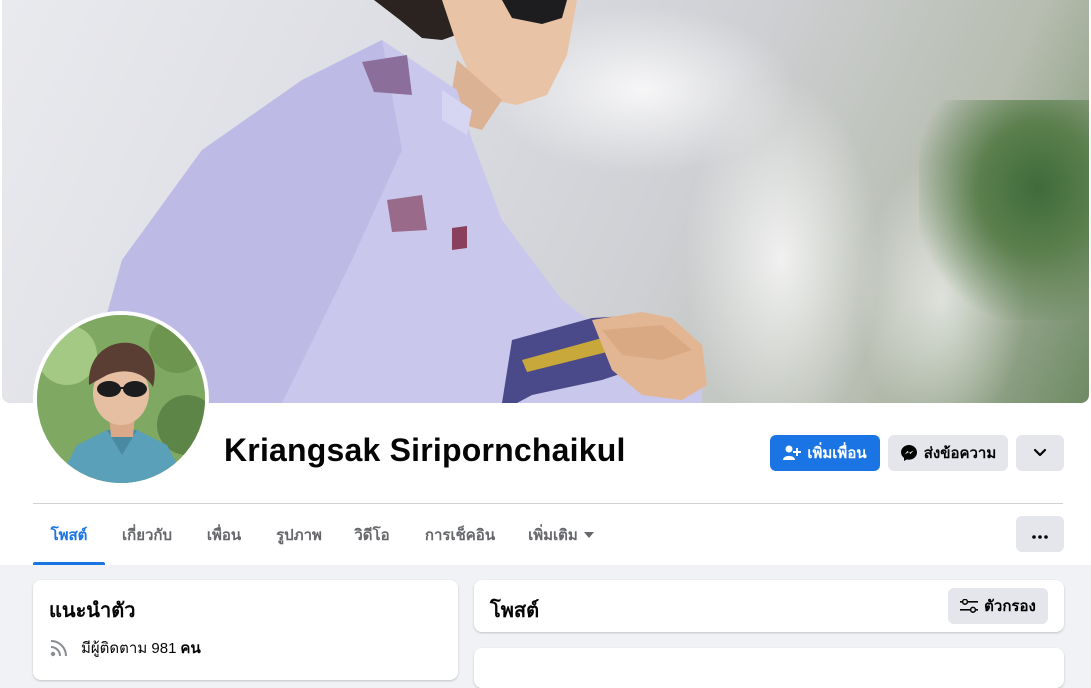 This screenshot has height=688, width=1091. Describe the element at coordinates (129, 648) in the screenshot. I see `followers-text: มีผู้ติดตาม 981` at that location.